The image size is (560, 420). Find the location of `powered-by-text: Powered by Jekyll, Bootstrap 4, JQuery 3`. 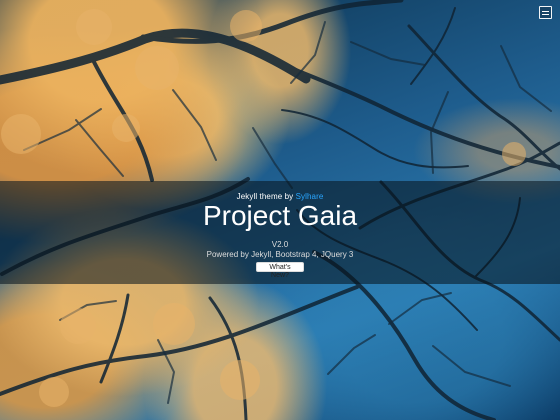

powered-by-text: Powered by Jekyll, Bootstrap 4, JQuery 3 is located at coordinates (280, 254).